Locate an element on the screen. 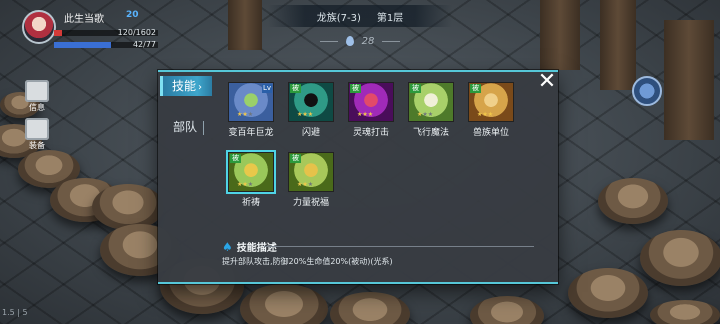 Image resolution: width=720 pixels, height=324 pixels. black-cat-icon: 被 ★★★ is located at coordinates (311, 102).